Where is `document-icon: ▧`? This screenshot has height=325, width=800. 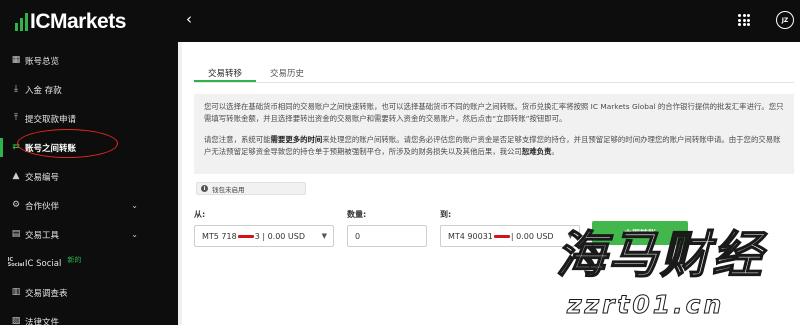 document-icon: ▧ is located at coordinates (16, 320).